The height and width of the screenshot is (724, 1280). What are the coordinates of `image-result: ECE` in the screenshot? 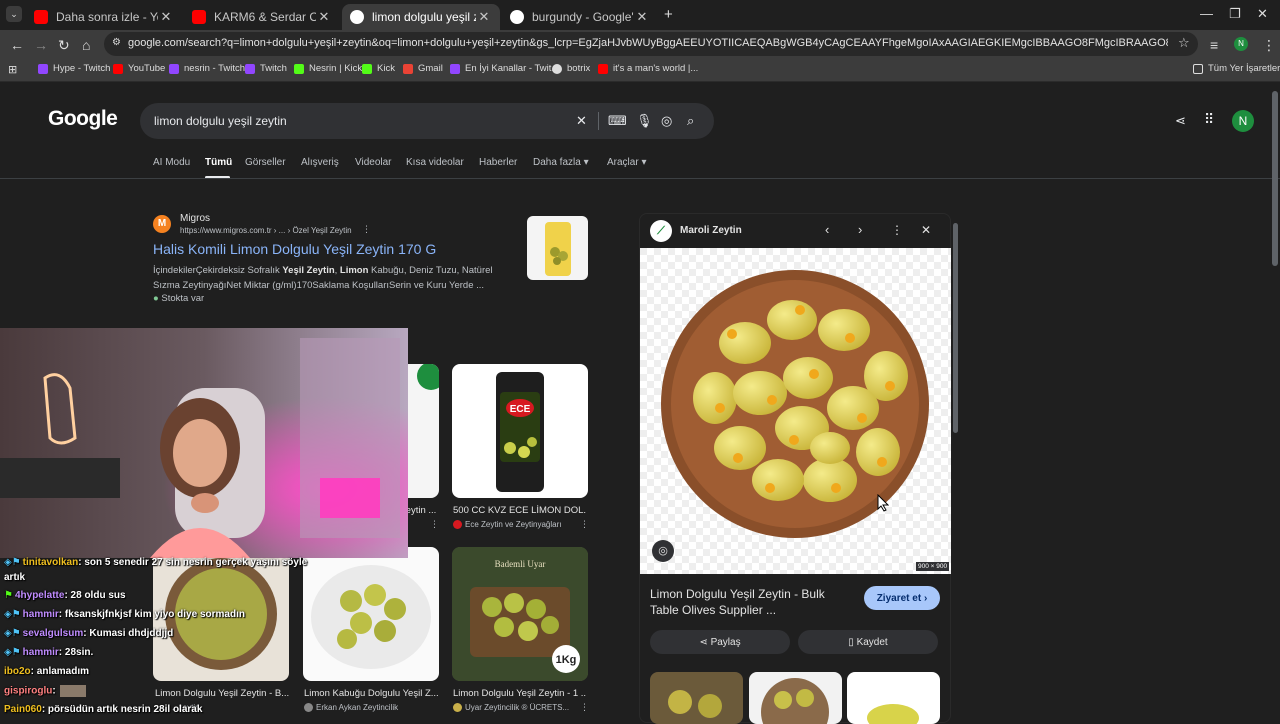 It's located at (520, 431).